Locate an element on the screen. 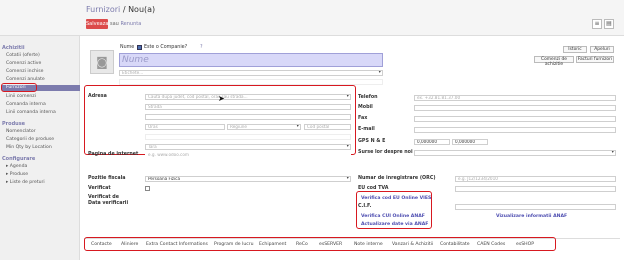 This screenshot has width=624, height=260. breadcrumb: Furnizori / Nou(a) is located at coordinates (120, 9).